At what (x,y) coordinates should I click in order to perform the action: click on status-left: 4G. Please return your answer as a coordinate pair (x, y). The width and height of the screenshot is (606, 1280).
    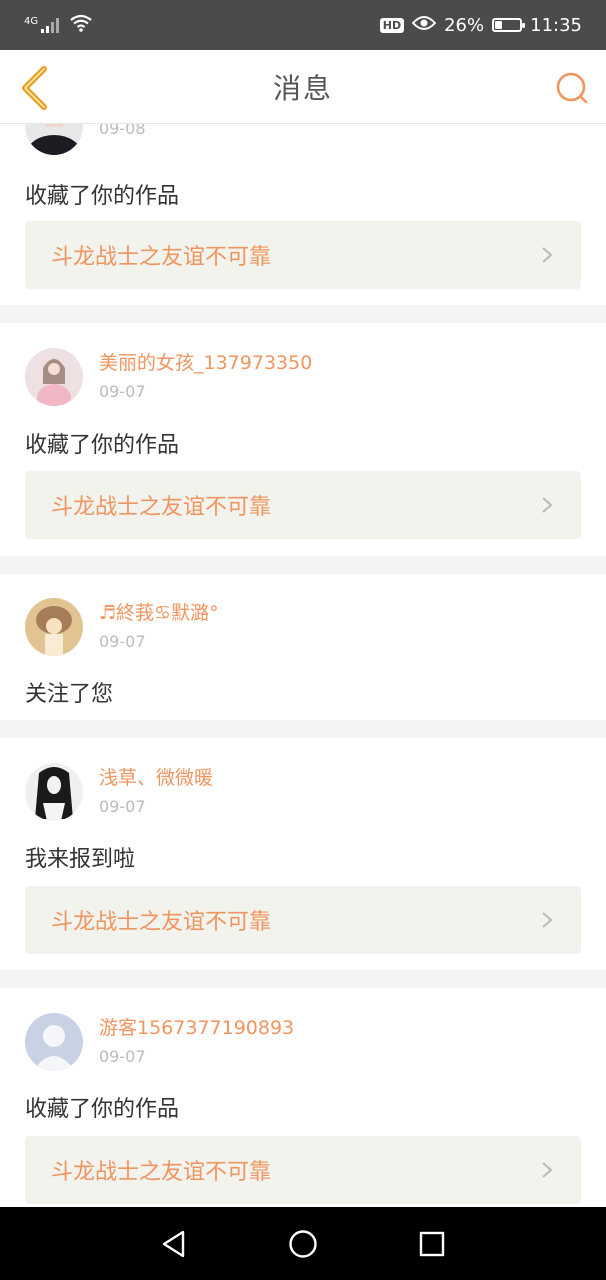
    Looking at the image, I should click on (58, 25).